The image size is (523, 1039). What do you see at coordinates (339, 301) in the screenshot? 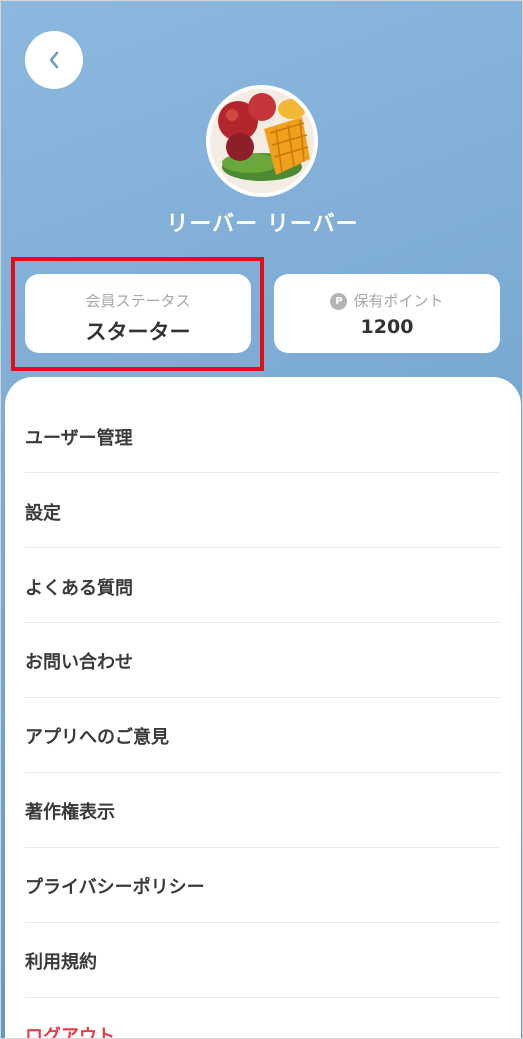
I see `point-badge-icon: P` at bounding box center [339, 301].